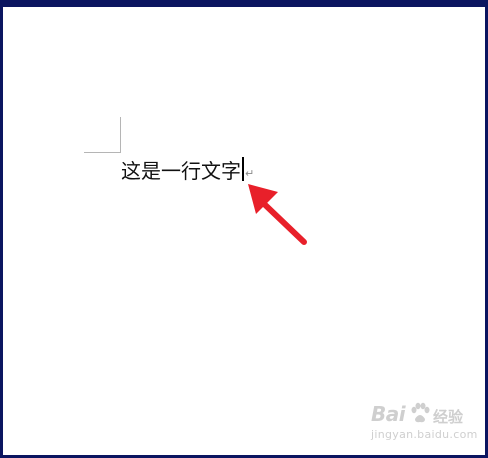  What do you see at coordinates (388, 414) in the screenshot?
I see `watermark-brand: Bai` at bounding box center [388, 414].